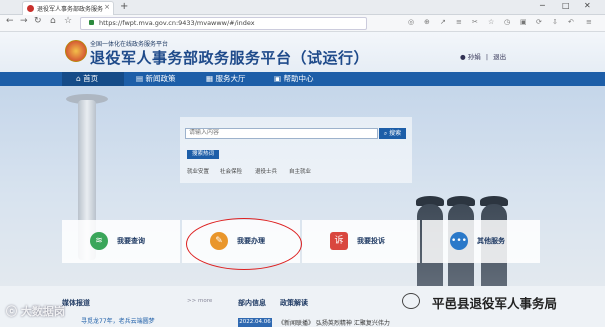 This screenshot has height=327, width=605. What do you see at coordinates (203, 154) in the screenshot?
I see `hot-words-label: 搜索热词` at bounding box center [203, 154].